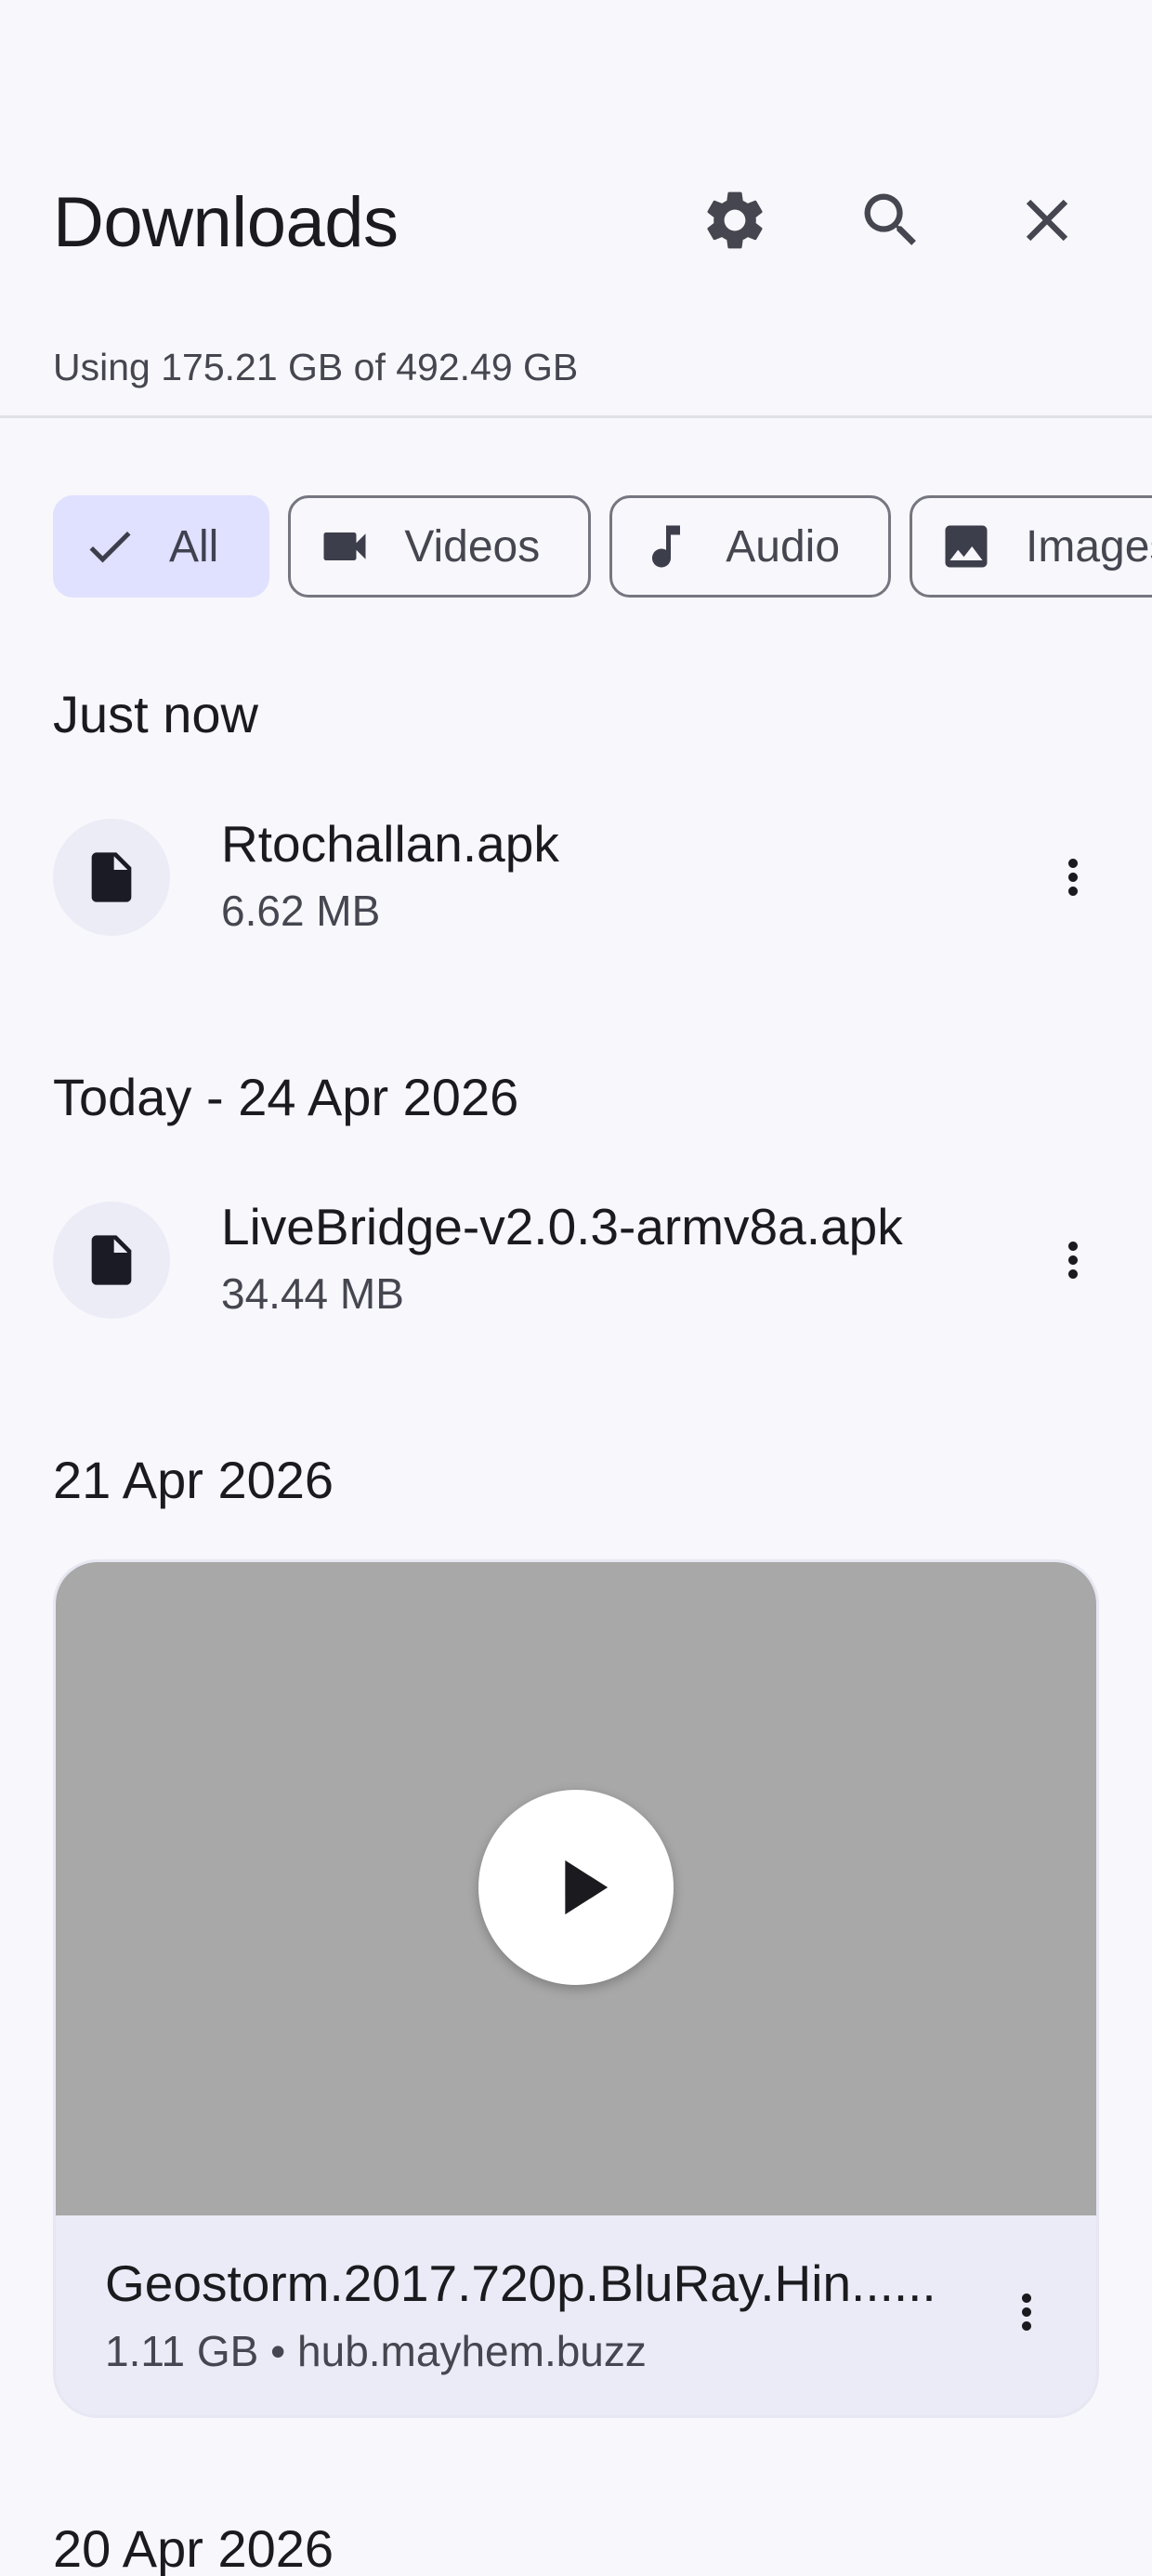 This screenshot has height=2576, width=1152. Describe the element at coordinates (110, 547) in the screenshot. I see `check-icon` at that location.